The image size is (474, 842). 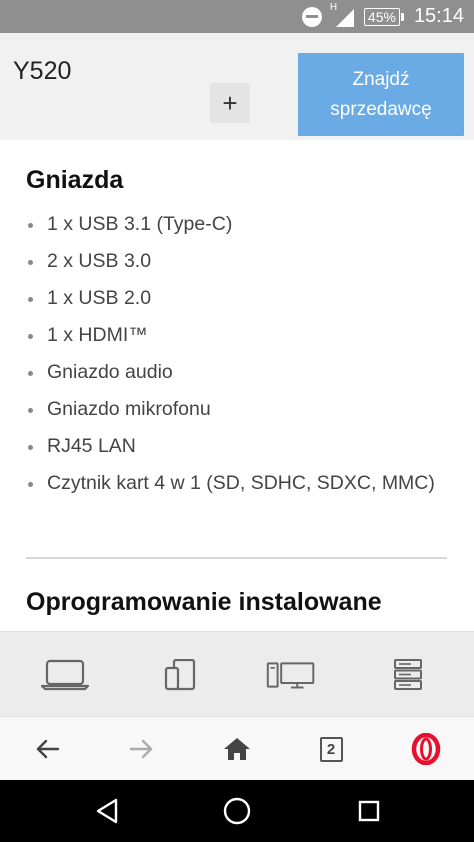 I want to click on model-name: Y520, so click(x=42, y=71).